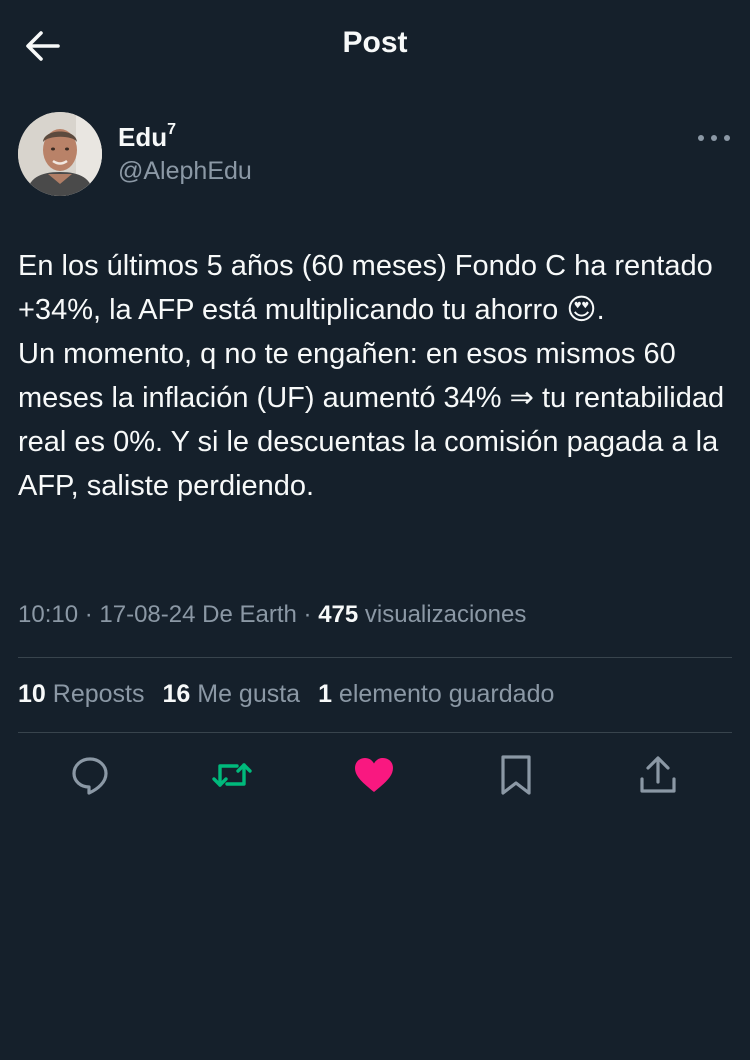  I want to click on views-label: visualizaciones, so click(442, 614).